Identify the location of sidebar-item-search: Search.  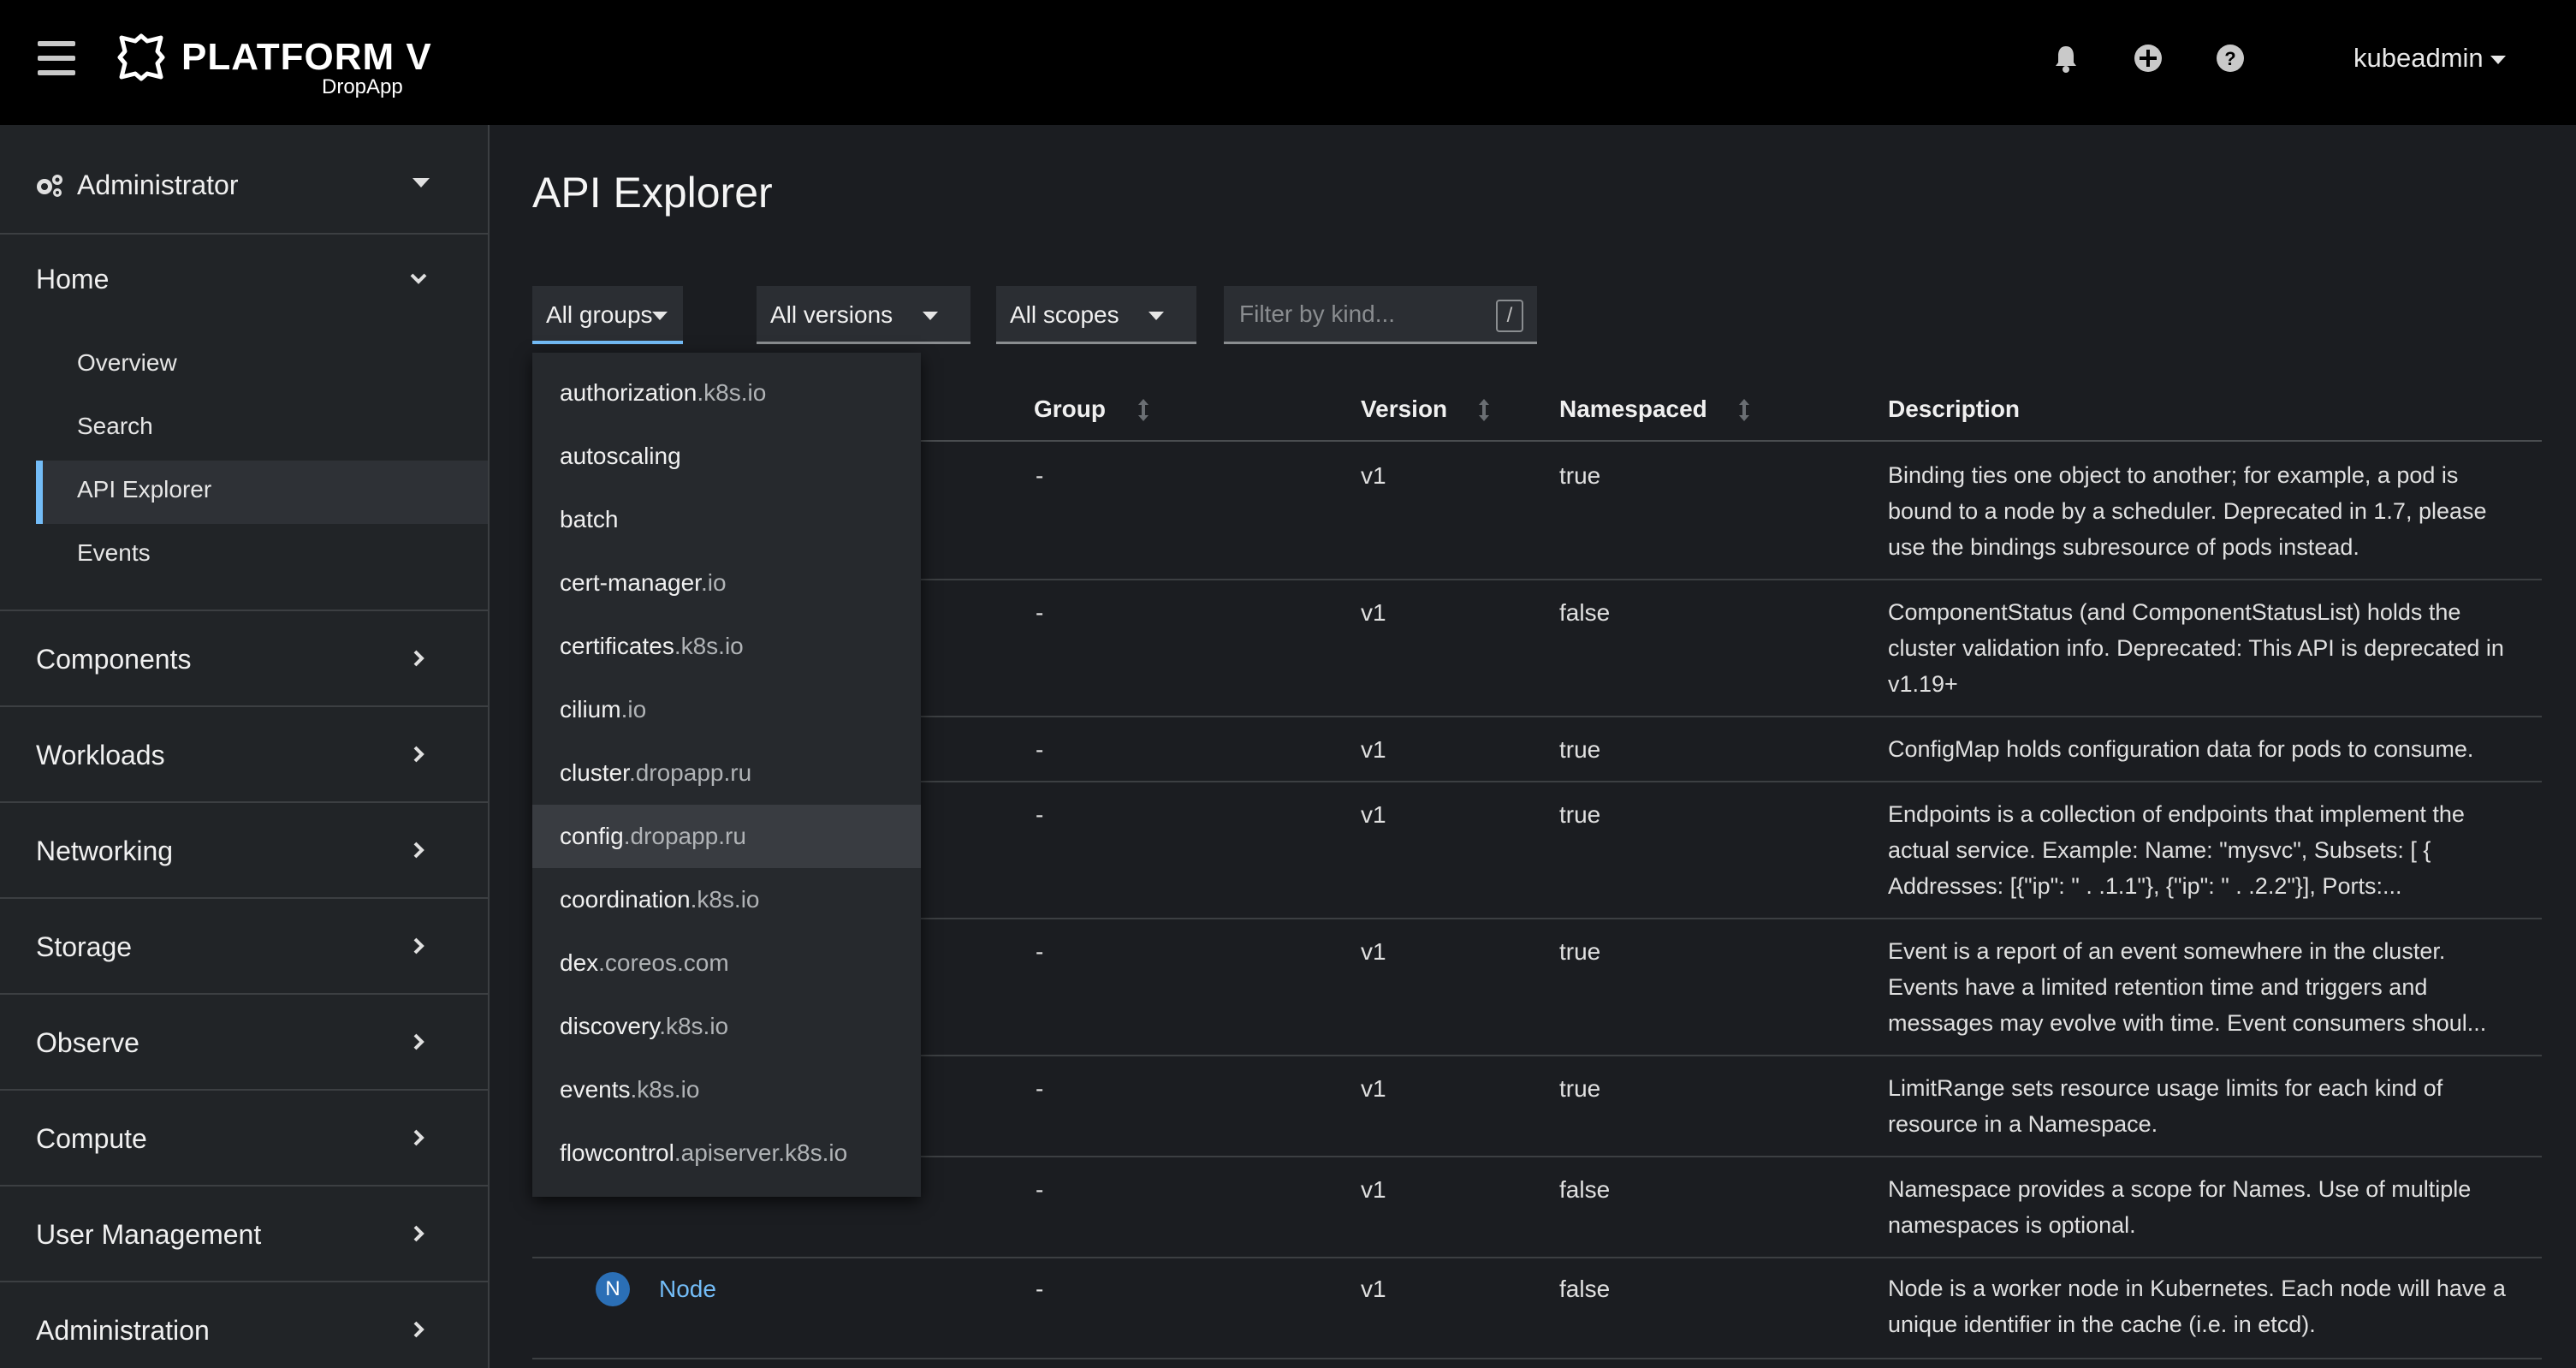
(115, 426).